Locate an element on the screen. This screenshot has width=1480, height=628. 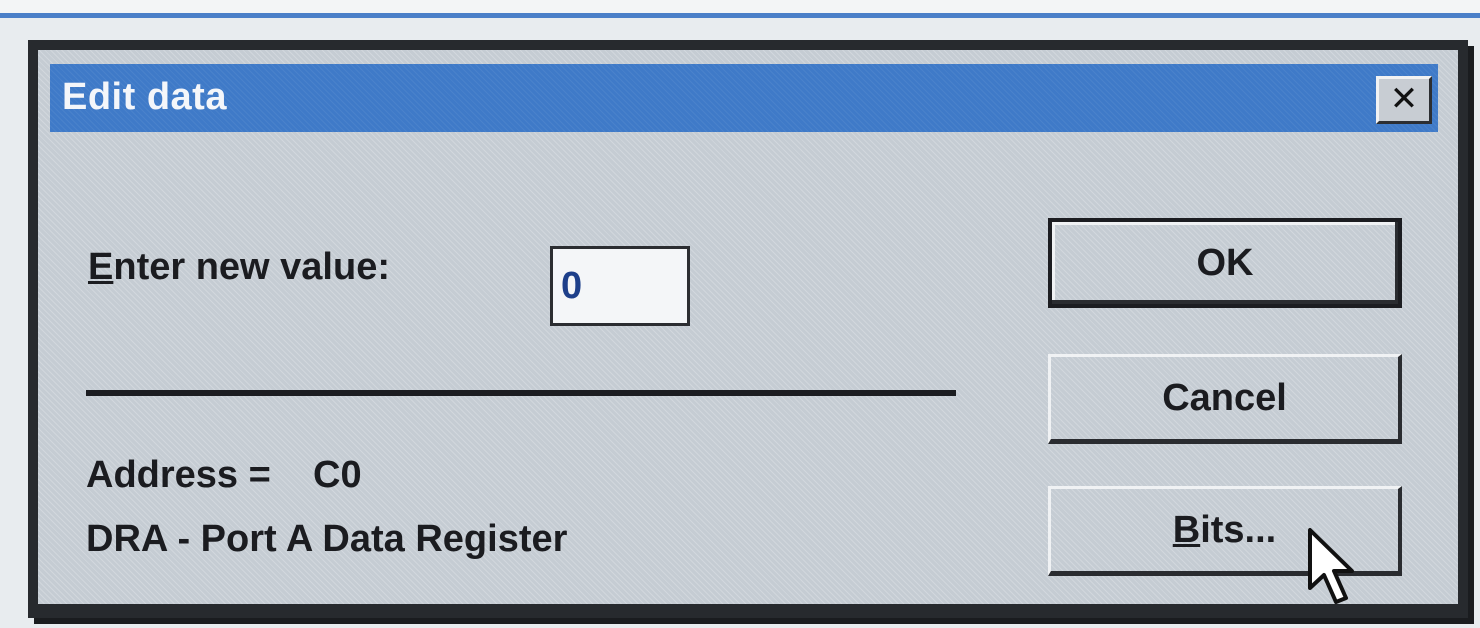
register-description: DRA - Port A Data Register is located at coordinates (327, 539).